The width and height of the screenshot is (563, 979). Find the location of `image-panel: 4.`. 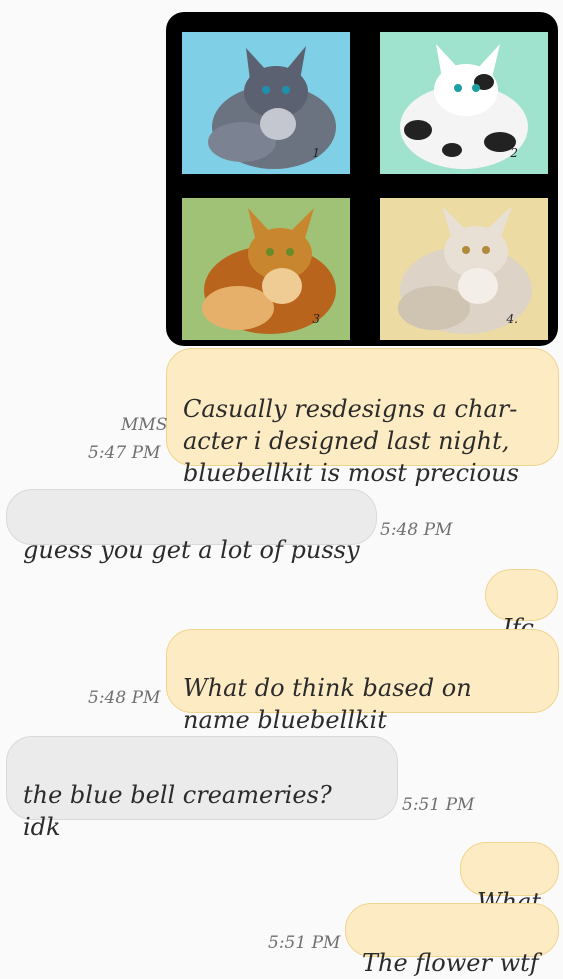

image-panel: 4. is located at coordinates (464, 269).